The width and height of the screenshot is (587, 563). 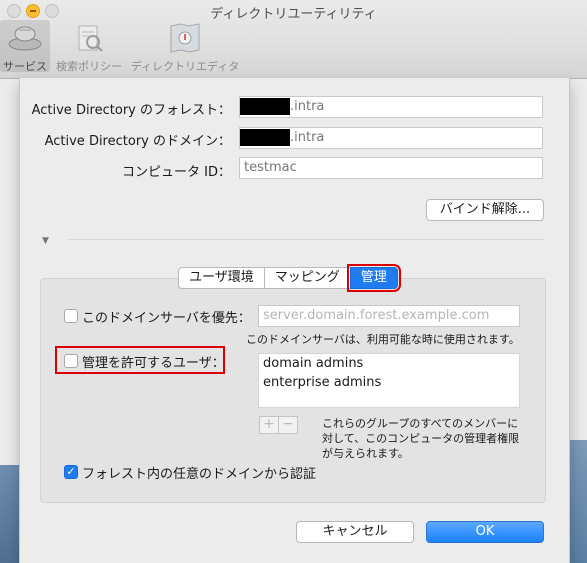 I want to click on forest-auth-checkbox: ✓, so click(x=71, y=472).